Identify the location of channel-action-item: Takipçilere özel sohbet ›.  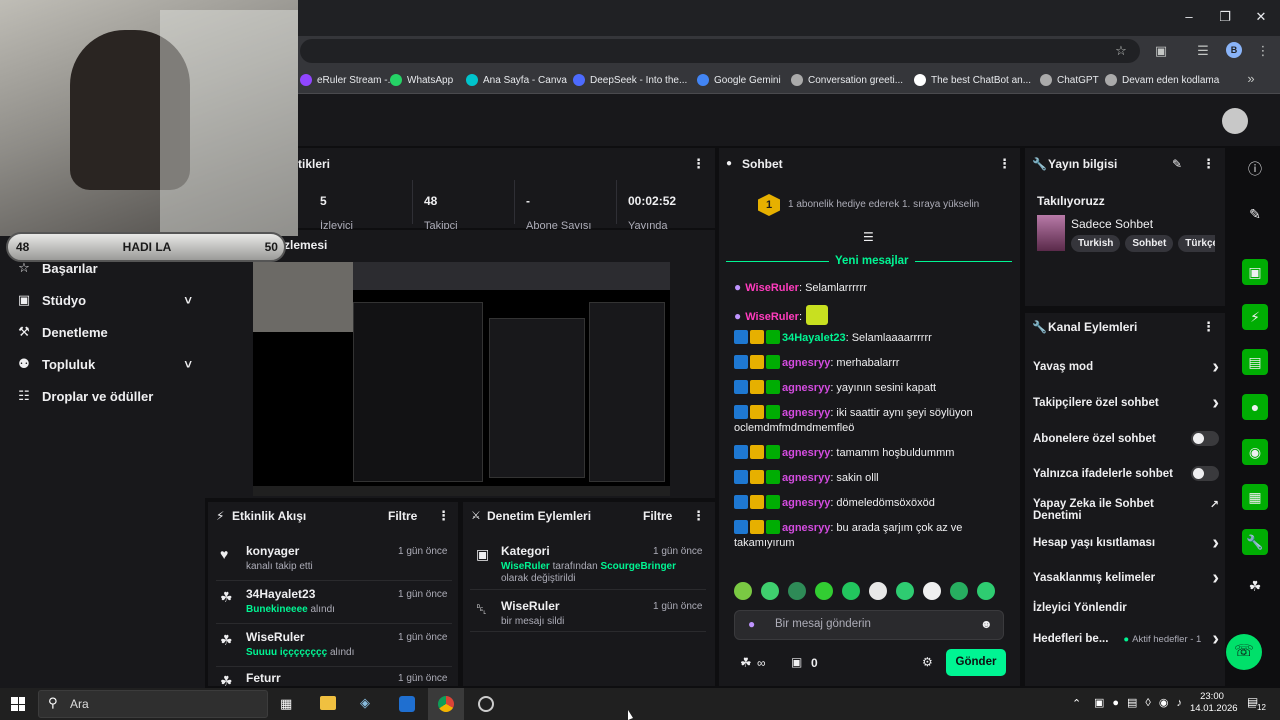
(1126, 403).